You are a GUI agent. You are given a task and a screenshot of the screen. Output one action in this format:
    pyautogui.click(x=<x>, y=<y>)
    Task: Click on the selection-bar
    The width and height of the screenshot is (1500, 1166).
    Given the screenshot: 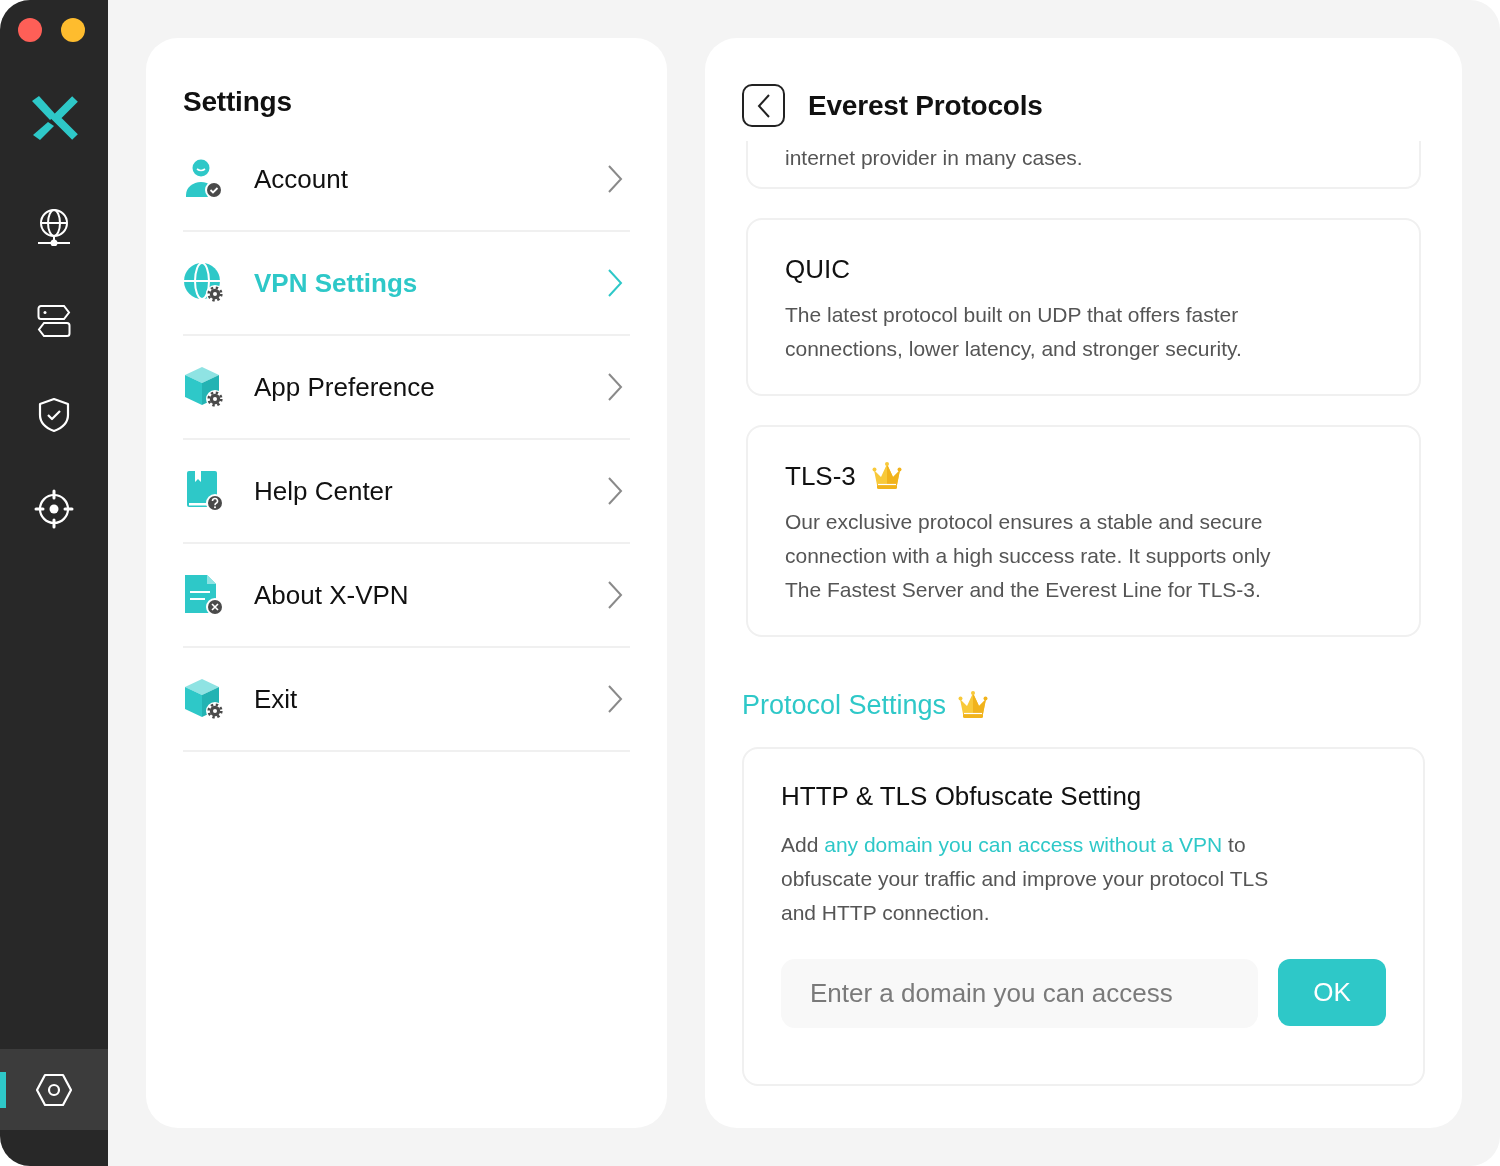 What is the action you would take?
    pyautogui.click(x=3, y=1089)
    